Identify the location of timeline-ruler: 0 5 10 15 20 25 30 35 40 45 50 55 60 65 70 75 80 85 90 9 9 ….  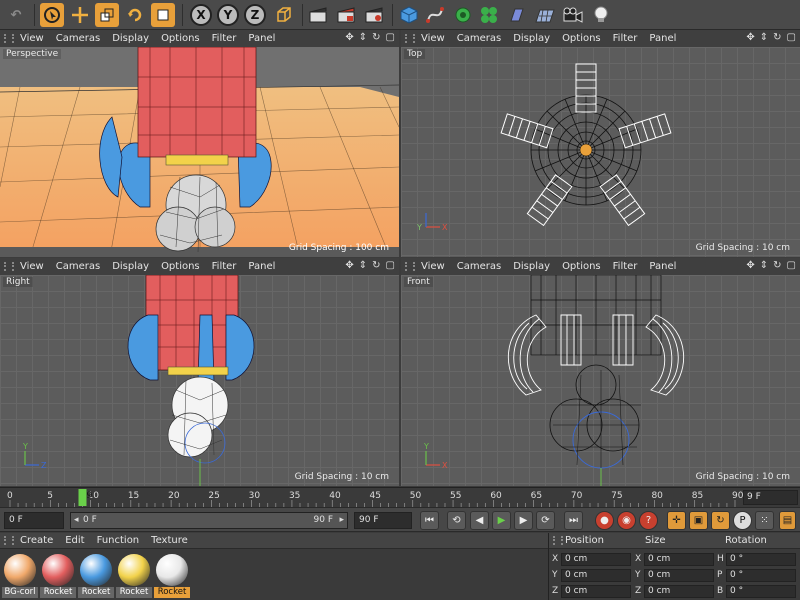
(400, 497).